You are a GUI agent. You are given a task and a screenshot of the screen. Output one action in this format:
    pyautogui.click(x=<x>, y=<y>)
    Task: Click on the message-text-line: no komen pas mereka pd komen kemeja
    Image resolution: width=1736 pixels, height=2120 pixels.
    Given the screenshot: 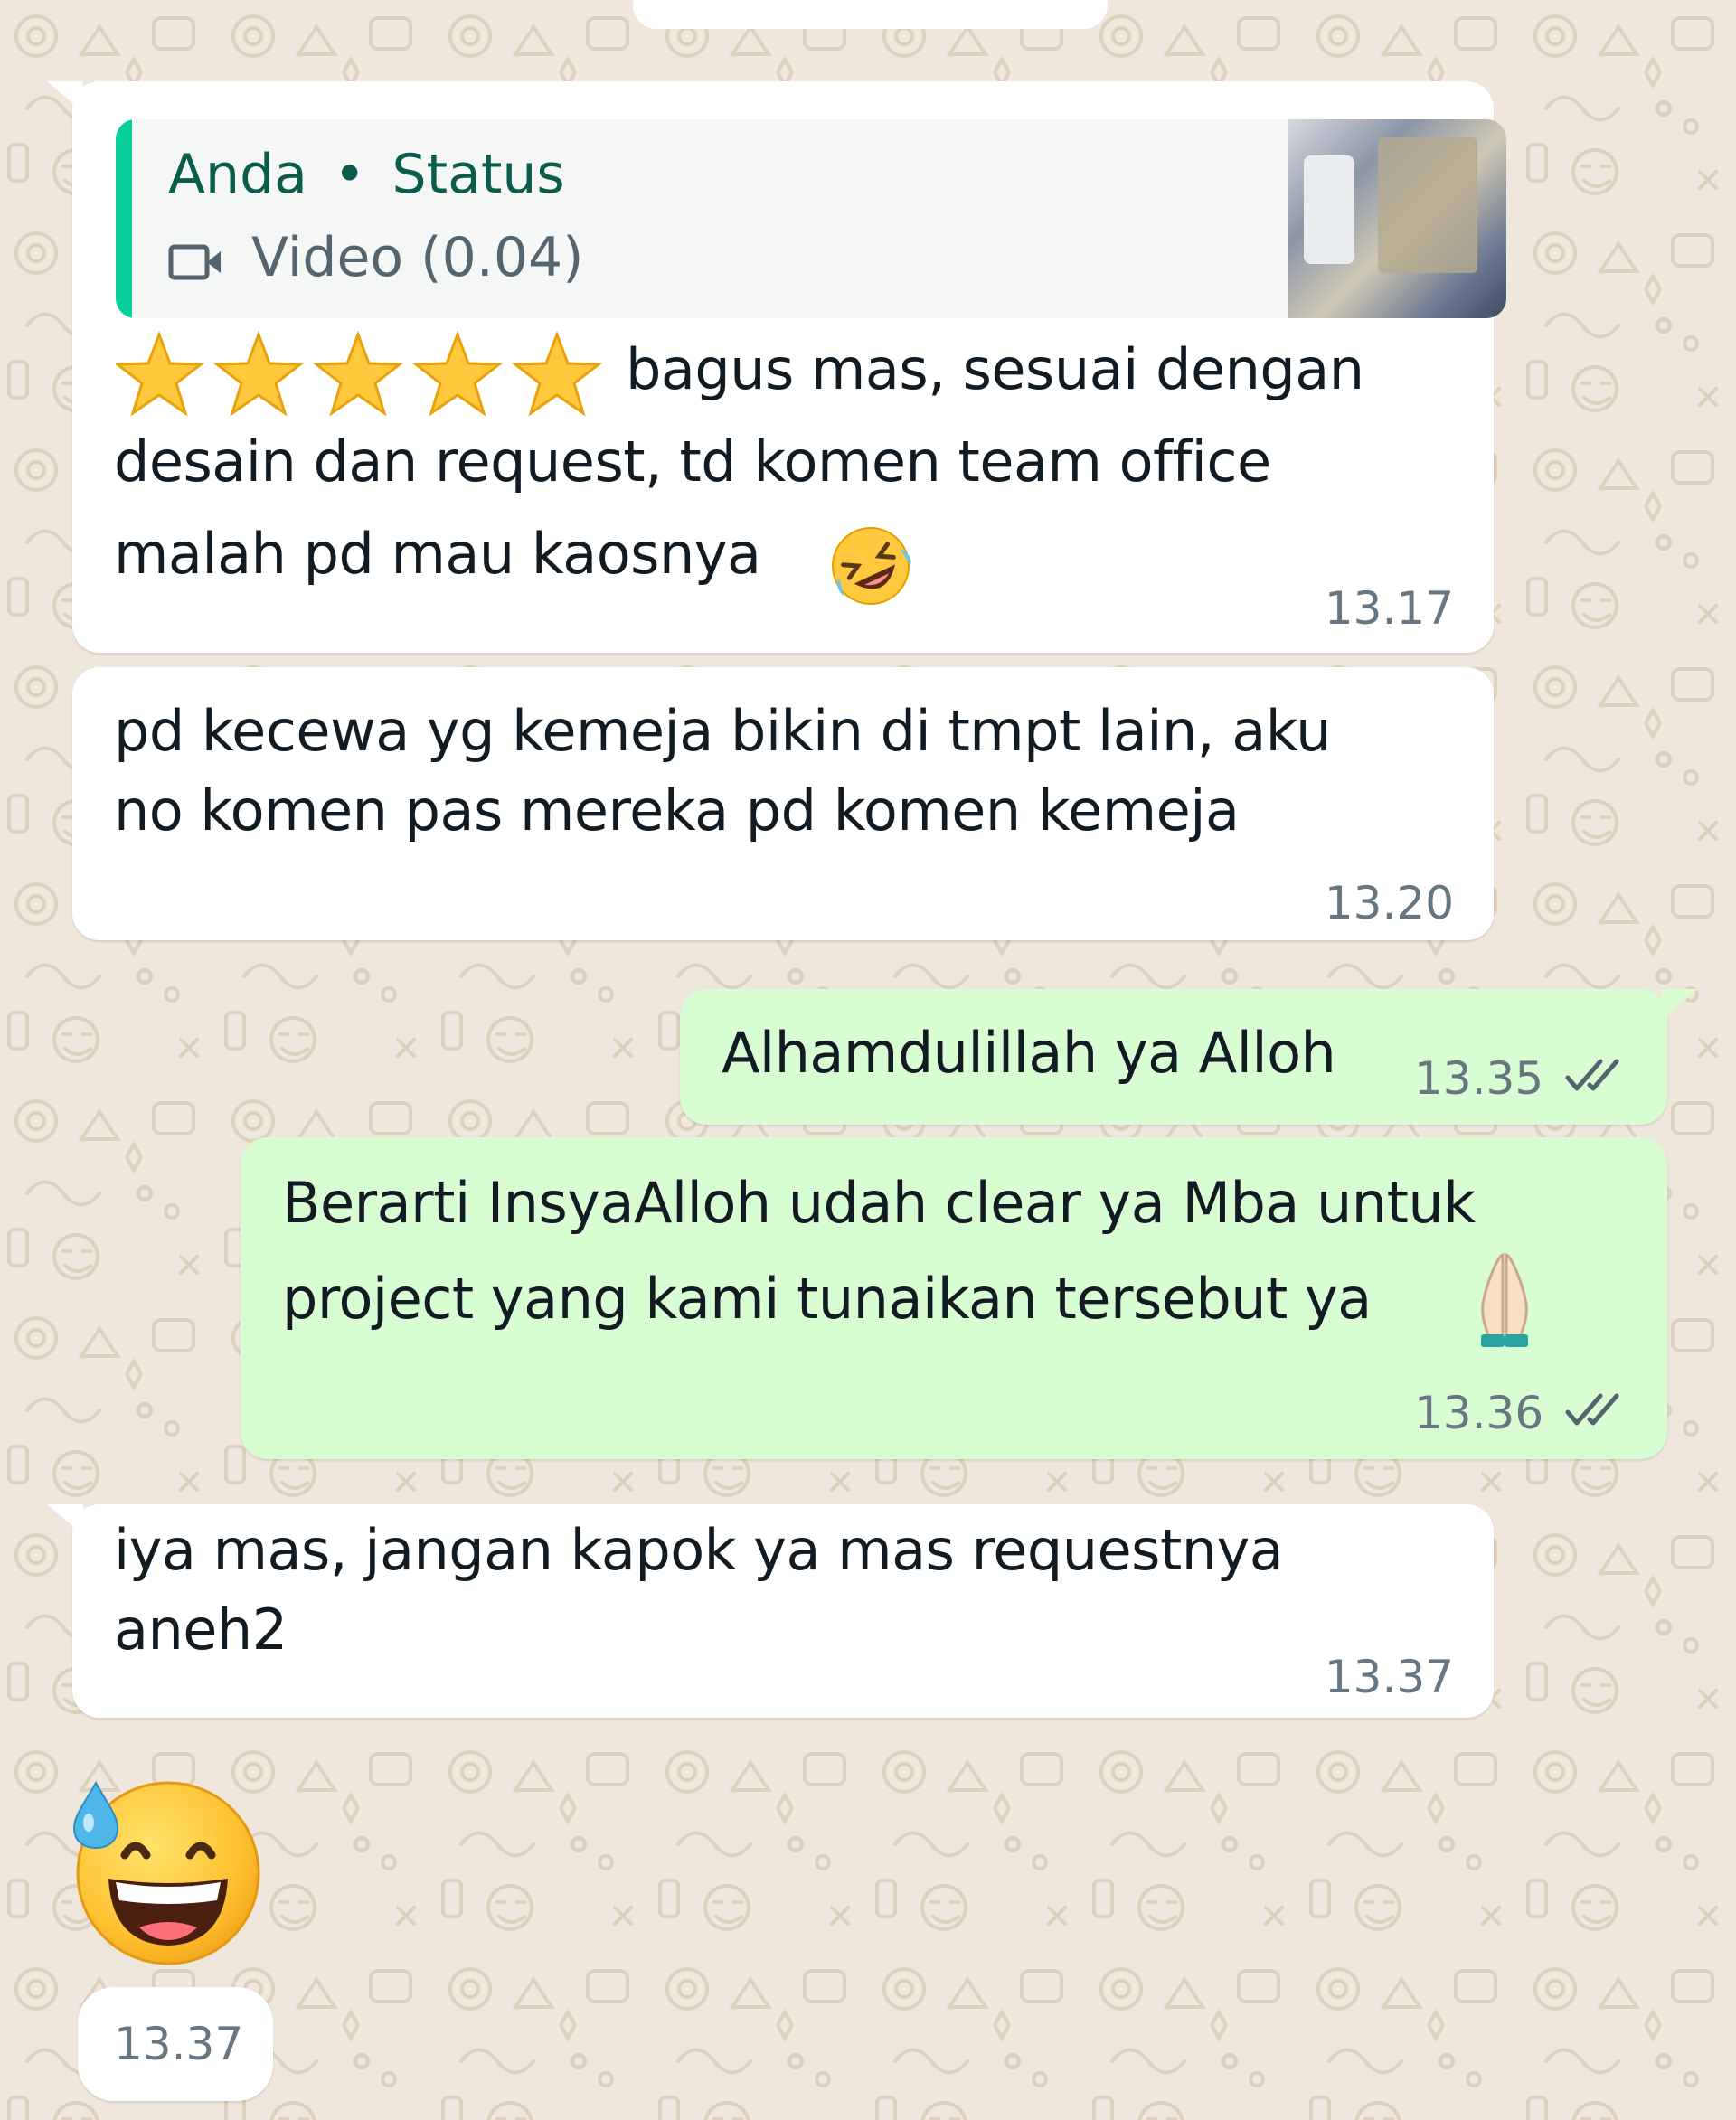 What is the action you would take?
    pyautogui.click(x=677, y=810)
    